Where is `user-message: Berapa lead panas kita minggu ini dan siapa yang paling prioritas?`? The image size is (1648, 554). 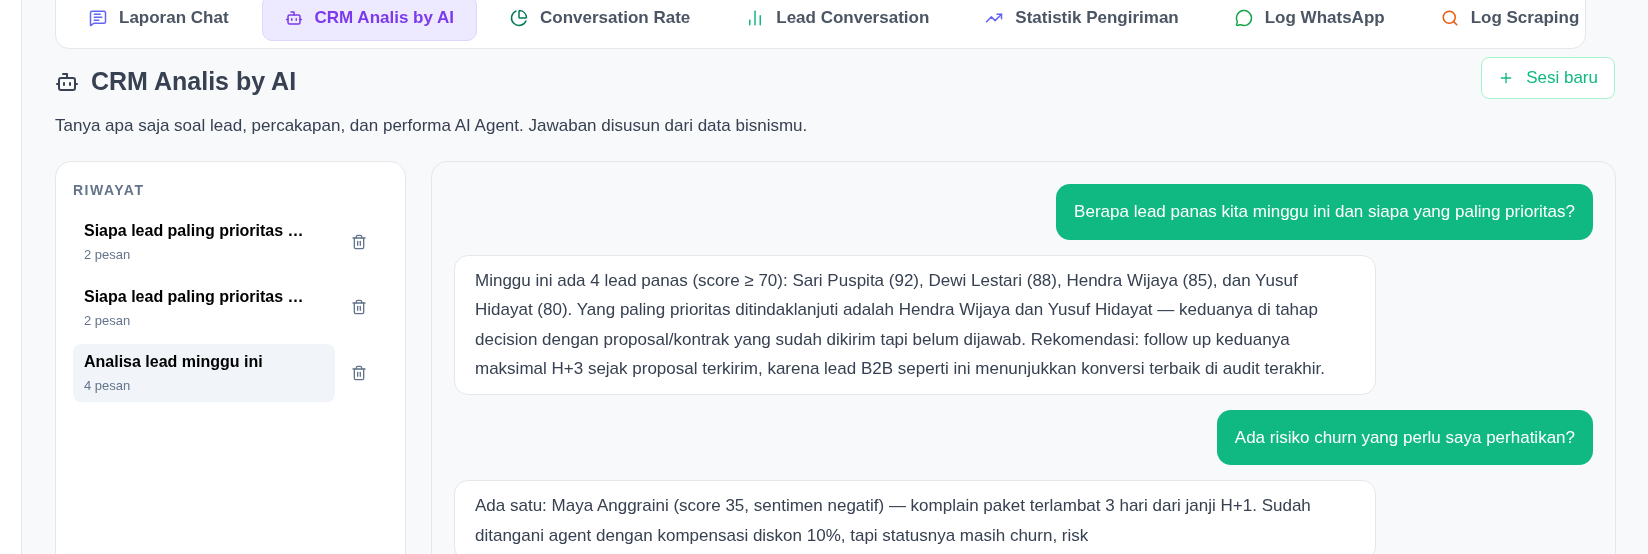 user-message: Berapa lead panas kita minggu ini dan siapa yang paling prioritas? is located at coordinates (1324, 212).